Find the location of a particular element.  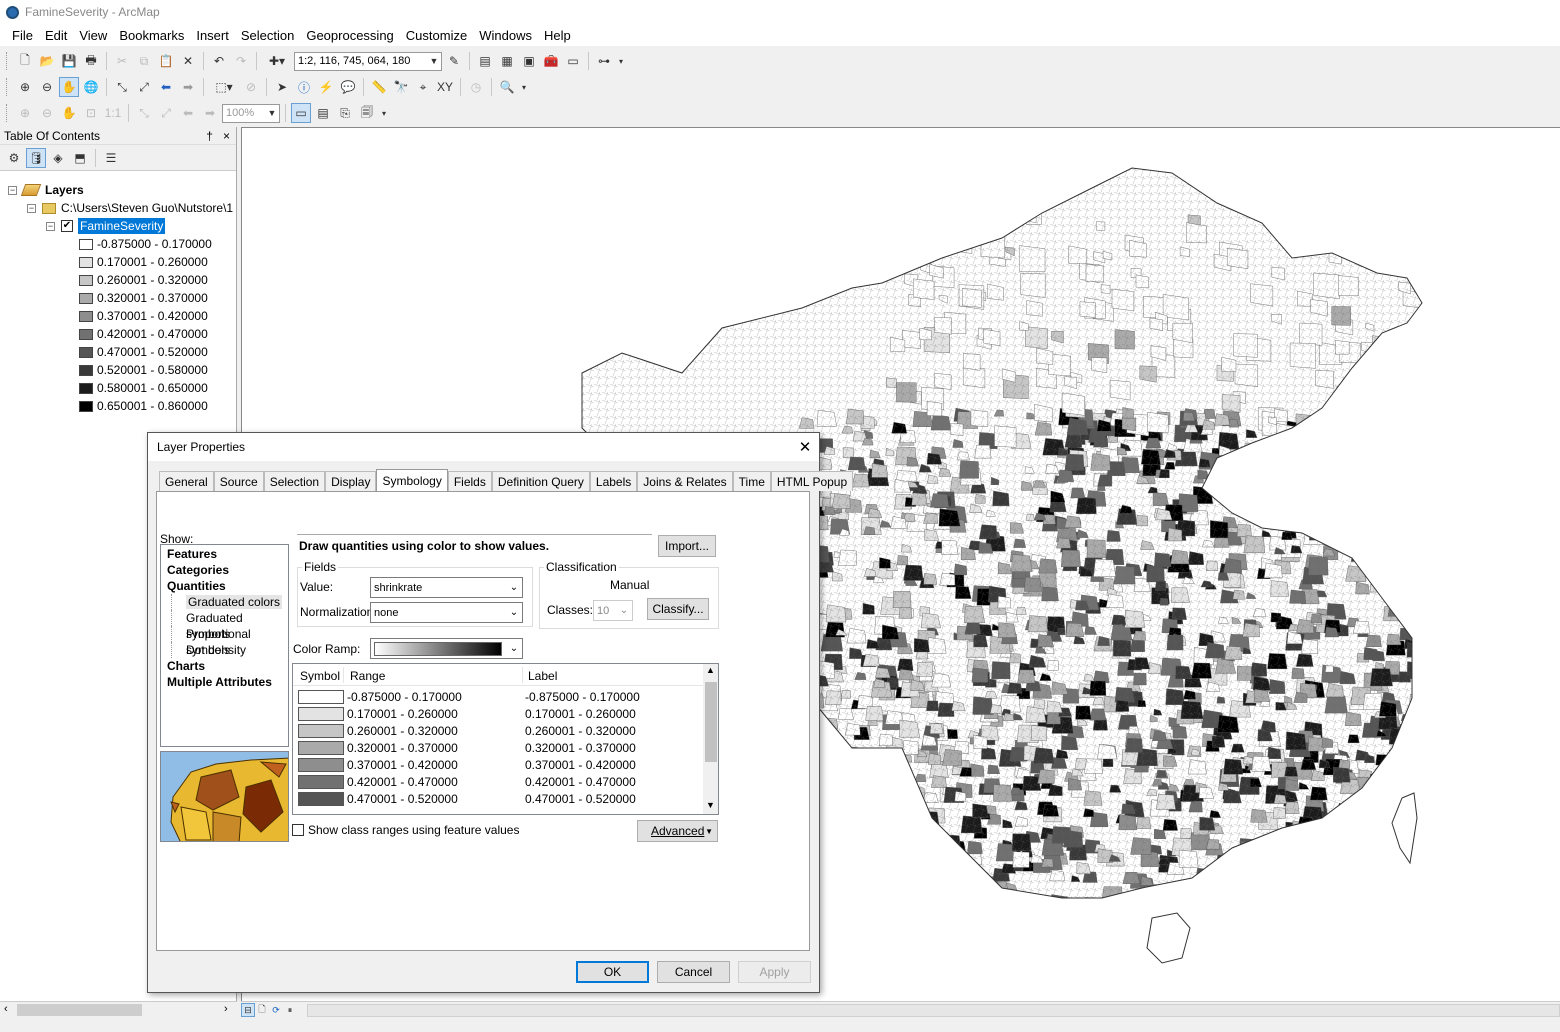

html-popup-icon: 💬 is located at coordinates (348, 87).